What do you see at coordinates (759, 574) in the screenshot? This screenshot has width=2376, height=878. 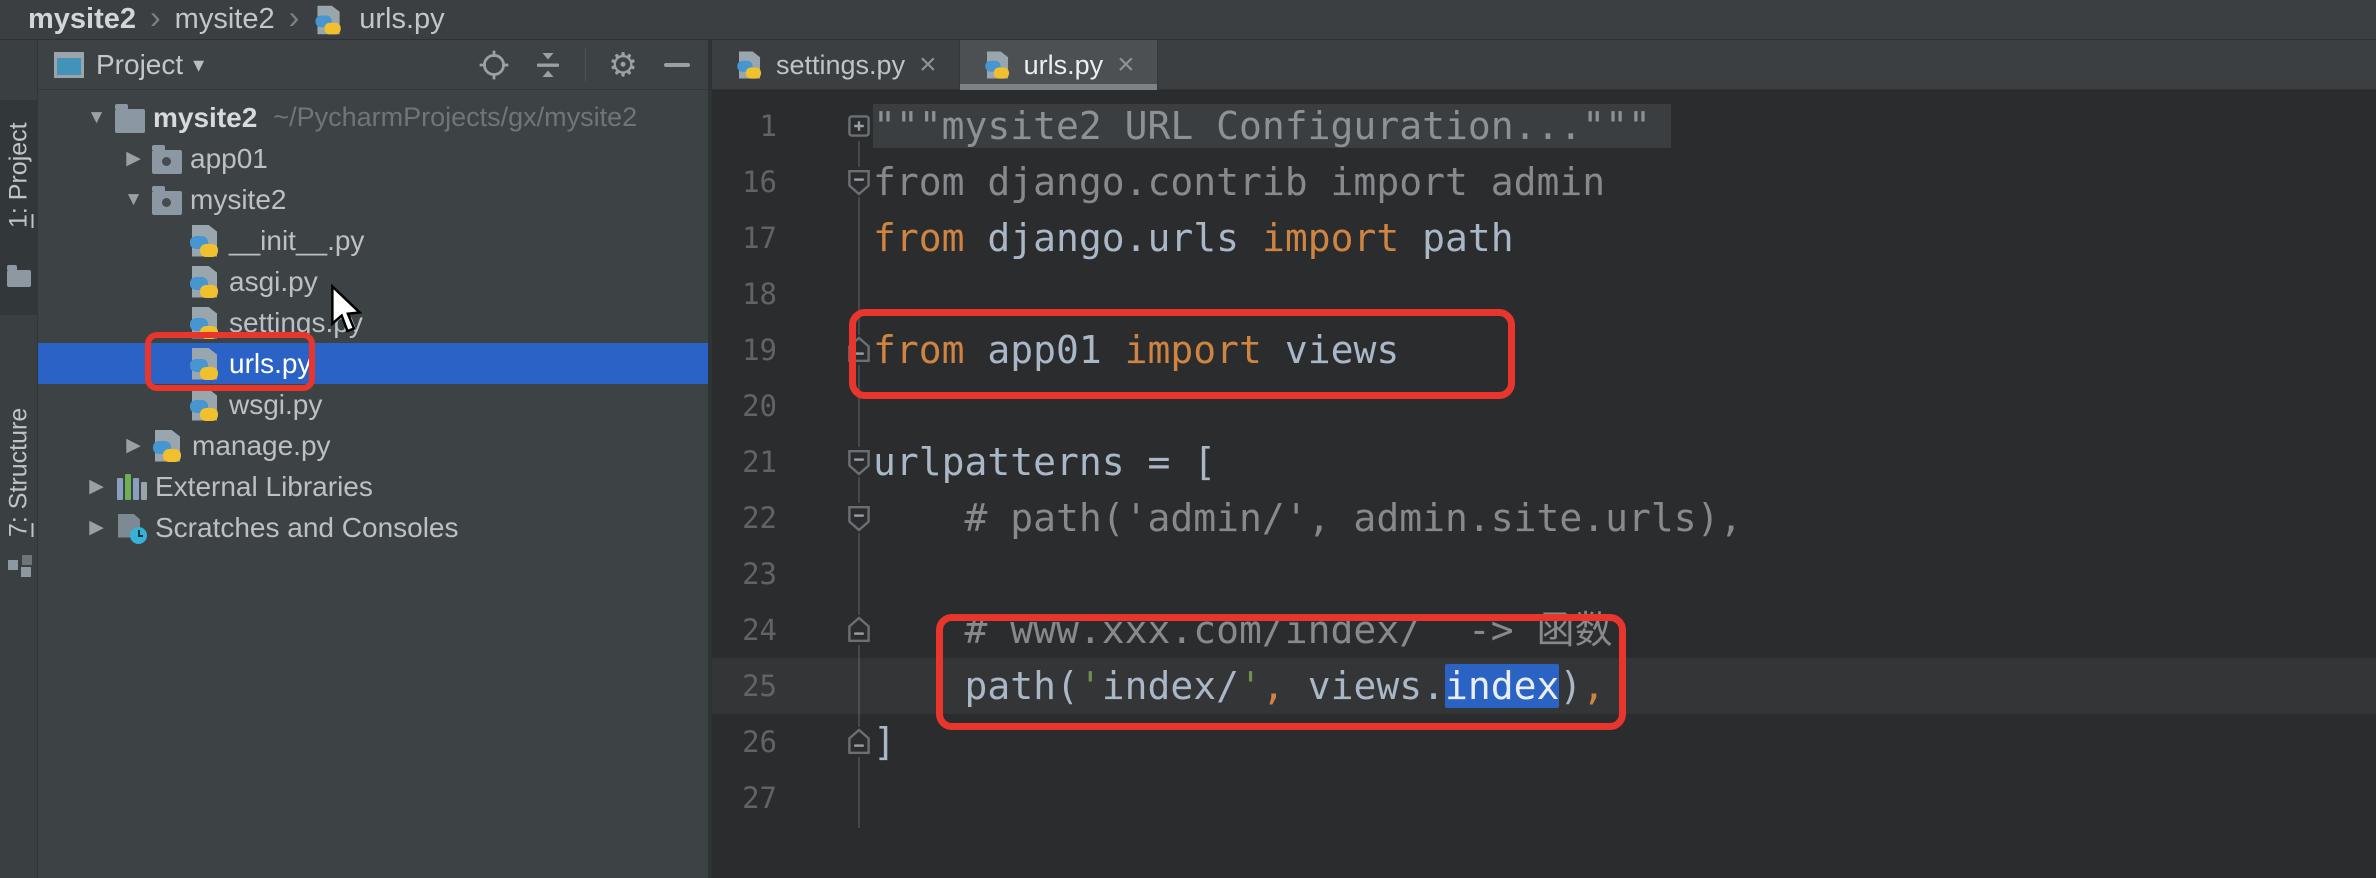 I see `line-number: 23` at bounding box center [759, 574].